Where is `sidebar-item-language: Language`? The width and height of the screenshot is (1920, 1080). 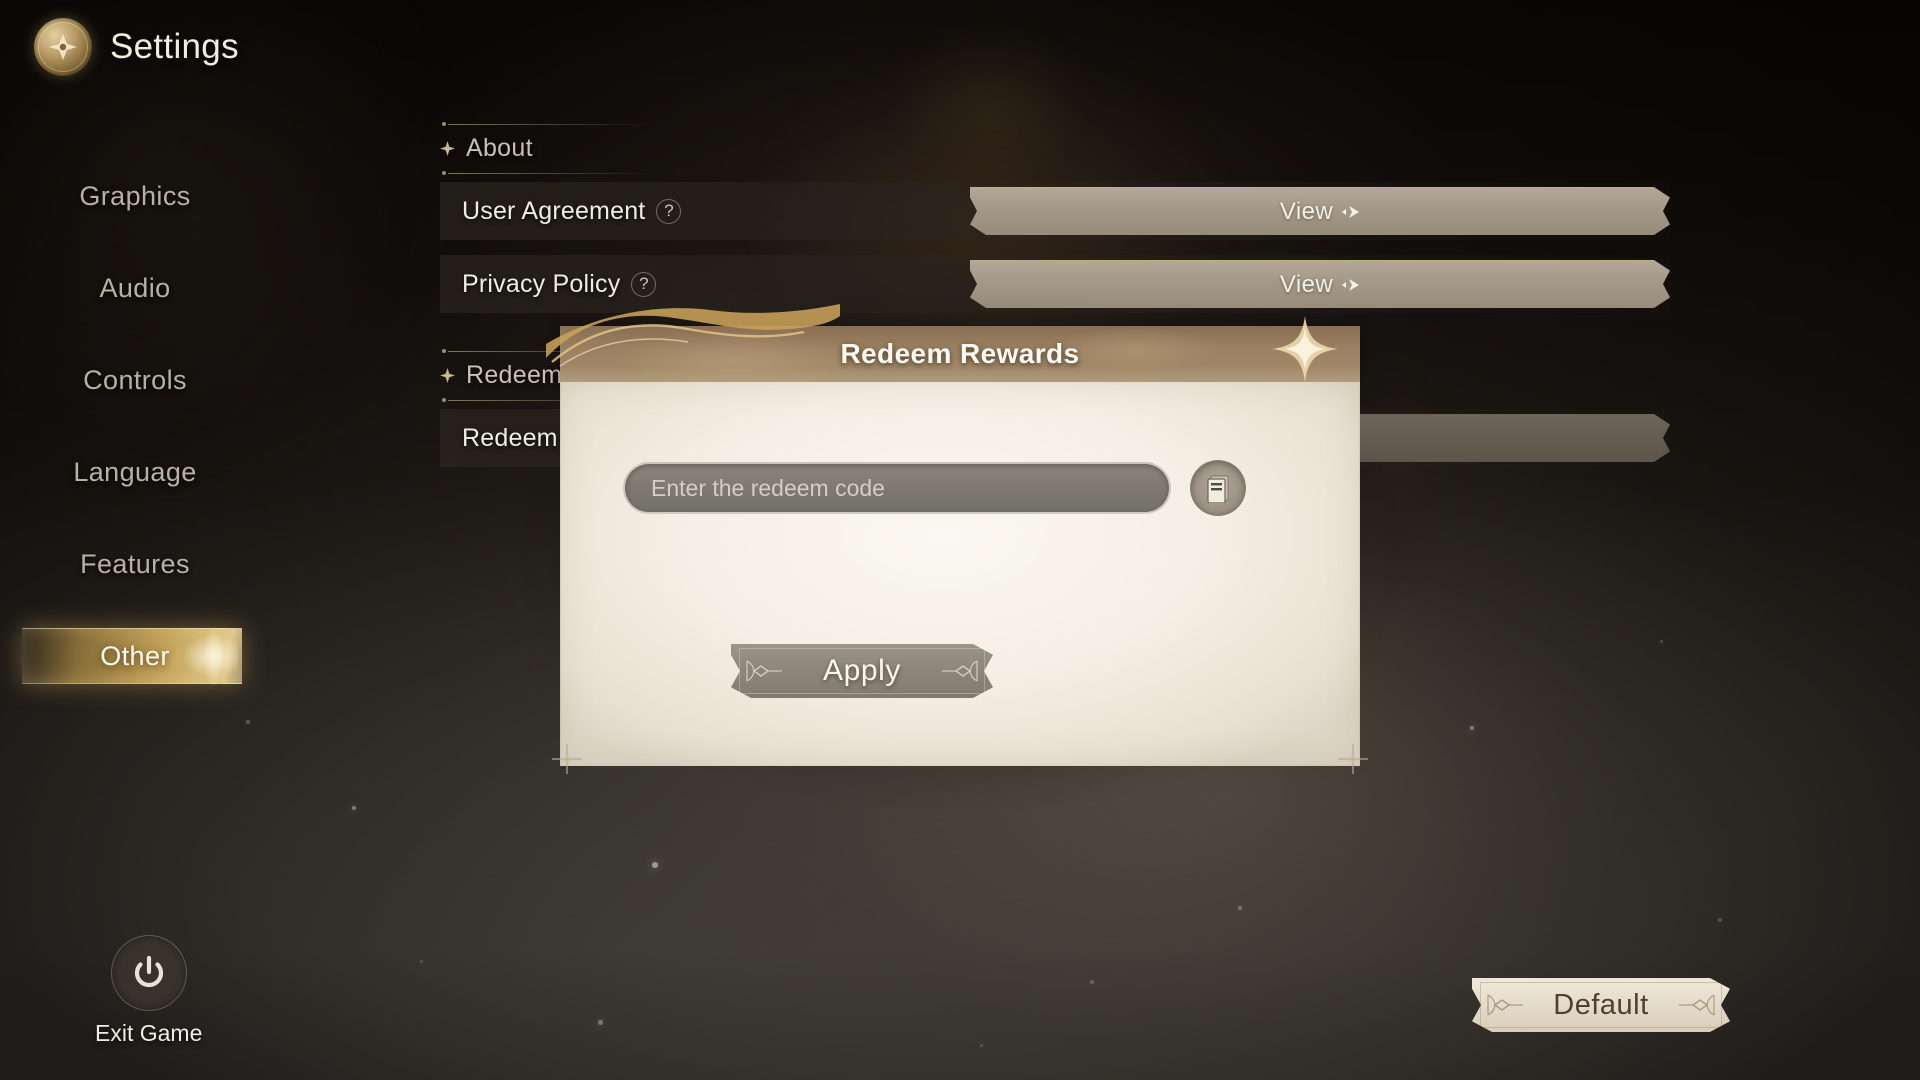
sidebar-item-language: Language is located at coordinates (135, 472).